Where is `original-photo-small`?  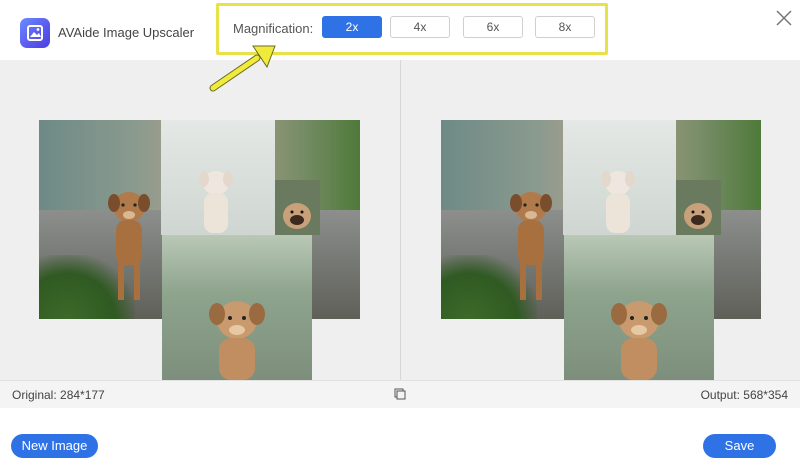 original-photo-small is located at coordinates (297, 207).